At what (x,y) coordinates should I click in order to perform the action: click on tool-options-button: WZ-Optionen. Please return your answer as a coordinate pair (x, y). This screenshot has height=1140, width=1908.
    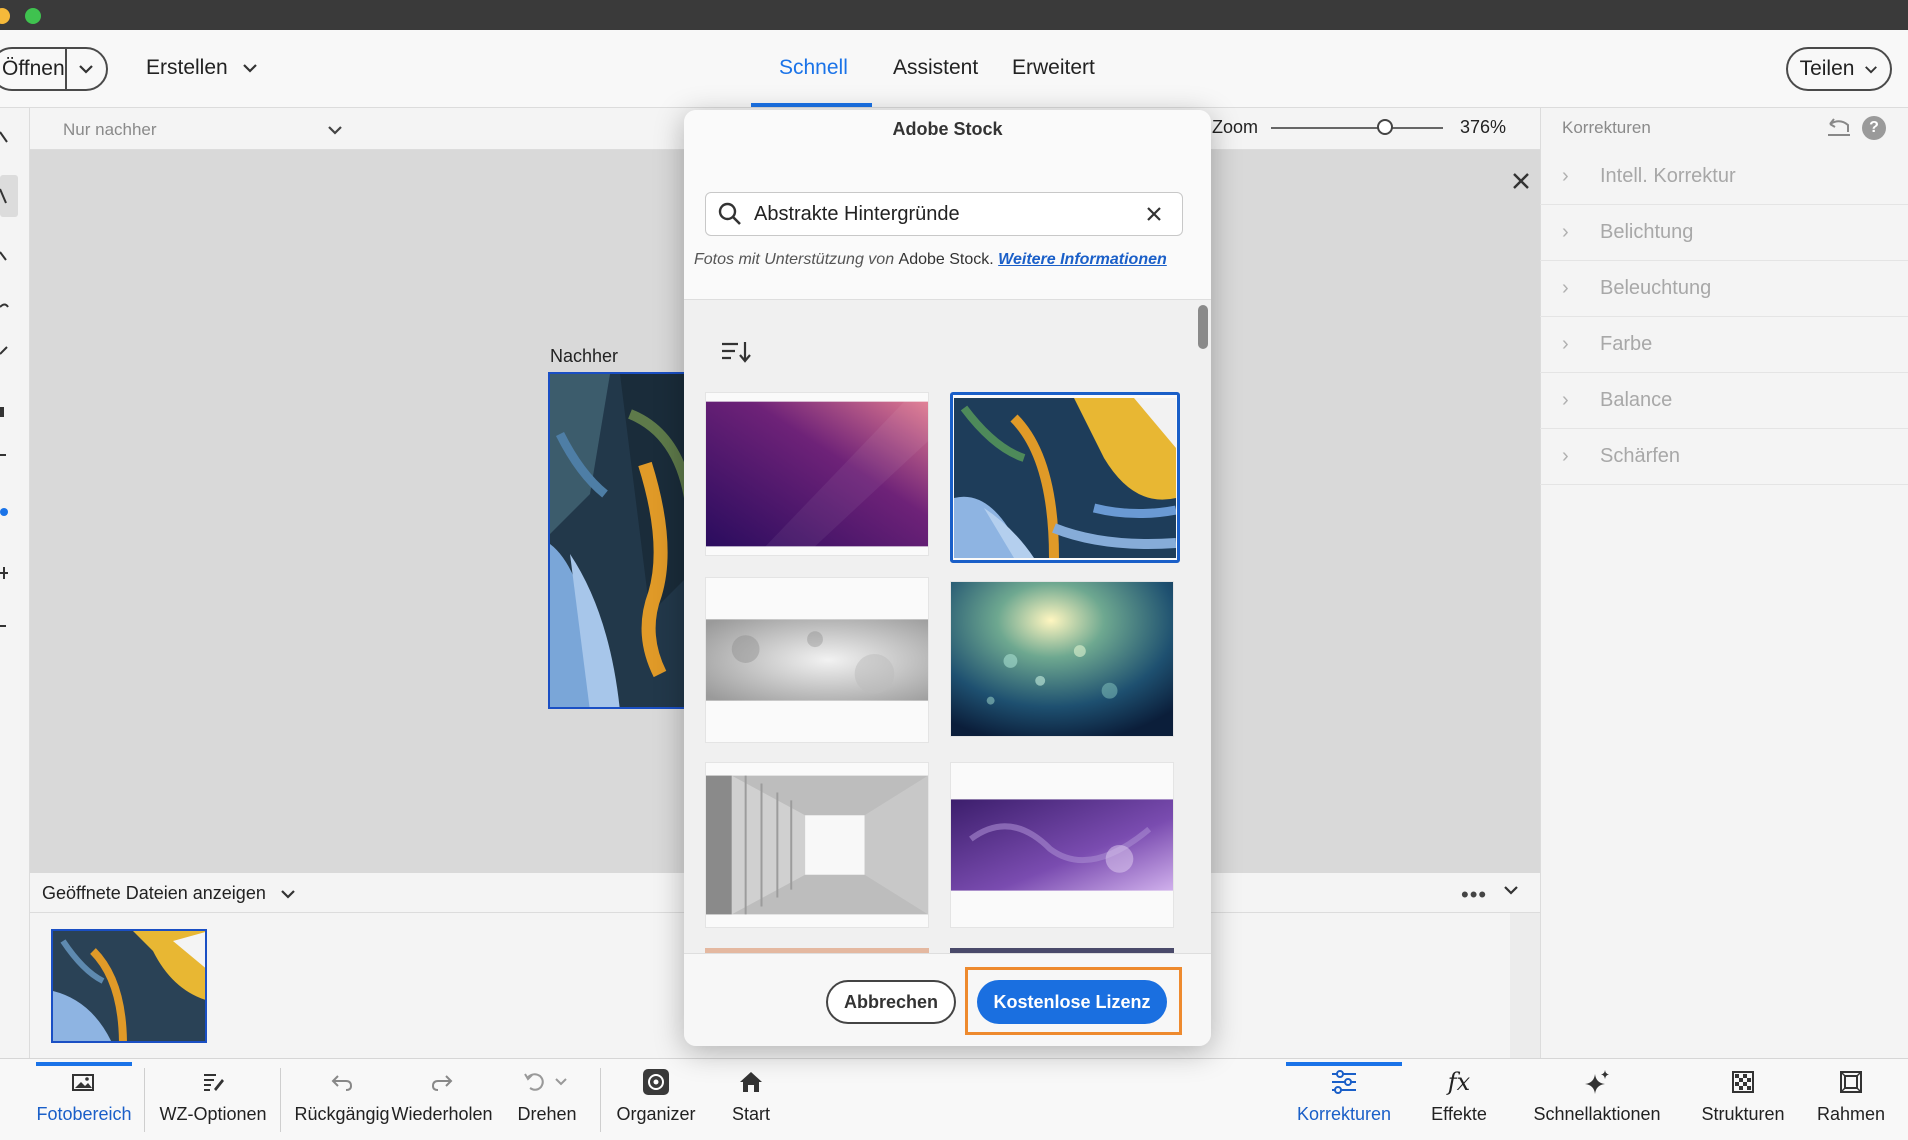
    Looking at the image, I should click on (213, 1096).